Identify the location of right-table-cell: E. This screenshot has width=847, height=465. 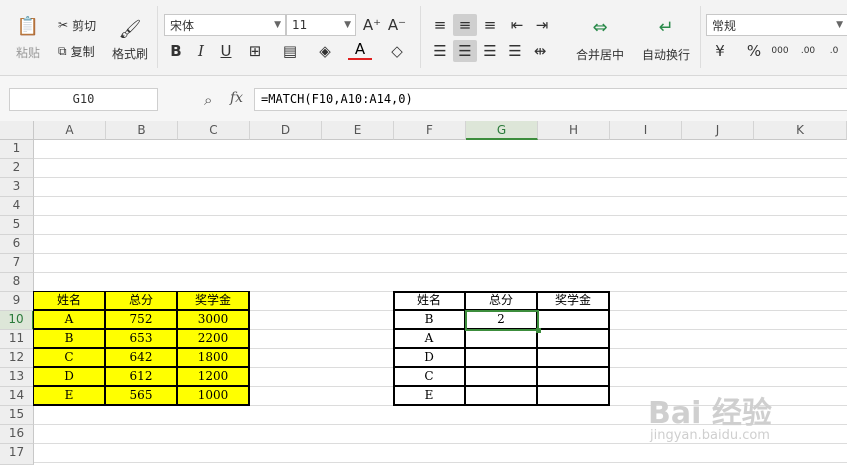
(430, 396).